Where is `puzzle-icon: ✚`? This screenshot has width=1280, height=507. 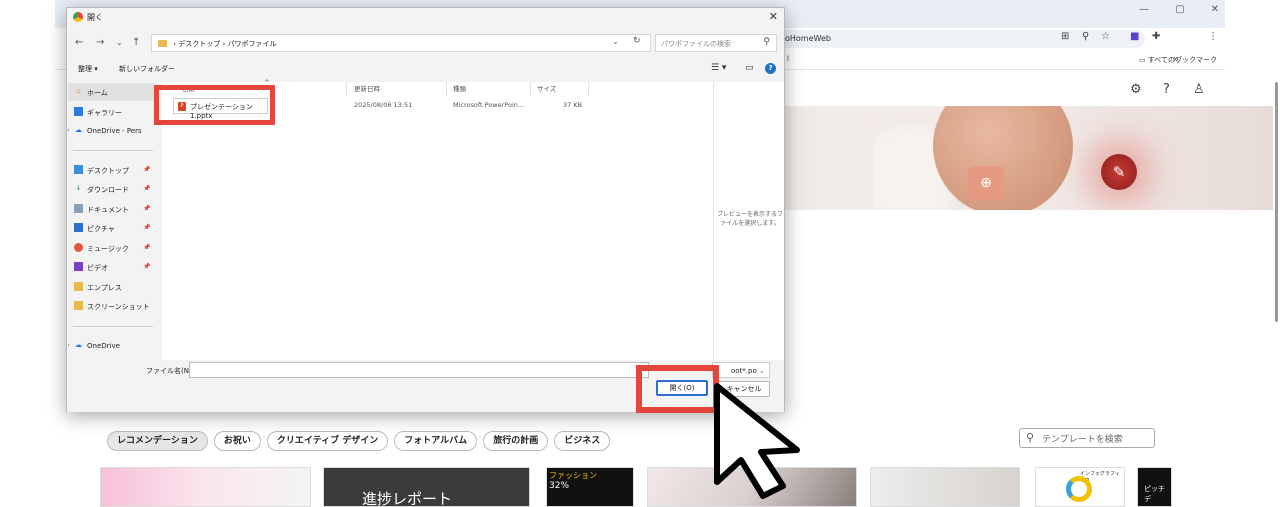
puzzle-icon: ✚ is located at coordinates (1156, 36).